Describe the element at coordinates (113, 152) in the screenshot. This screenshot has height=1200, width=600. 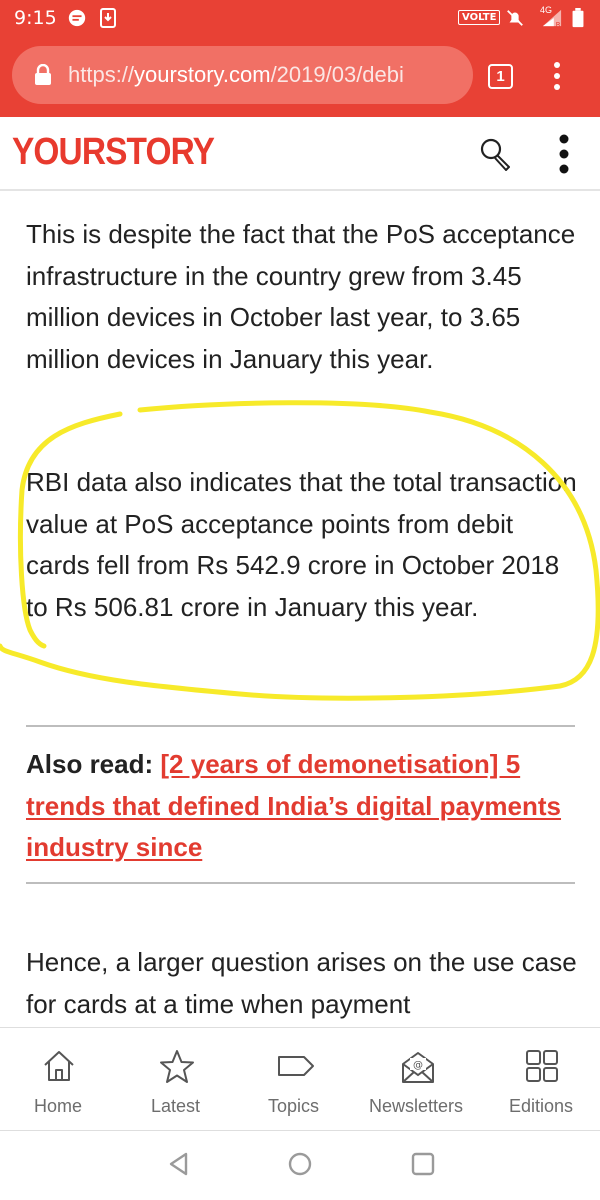
I see `site-logo: YOURSTORY` at that location.